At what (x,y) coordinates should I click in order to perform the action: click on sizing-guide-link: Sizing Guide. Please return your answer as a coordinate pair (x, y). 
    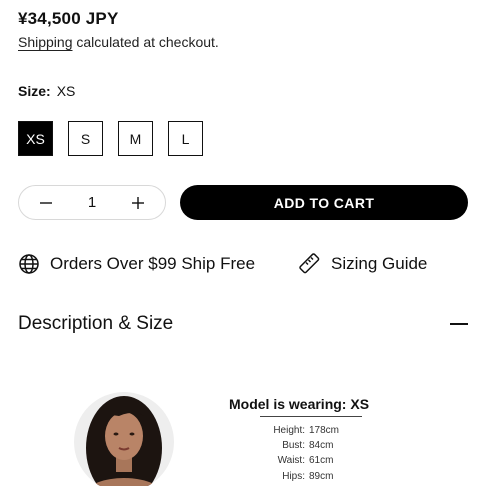
    Looking at the image, I should click on (363, 264).